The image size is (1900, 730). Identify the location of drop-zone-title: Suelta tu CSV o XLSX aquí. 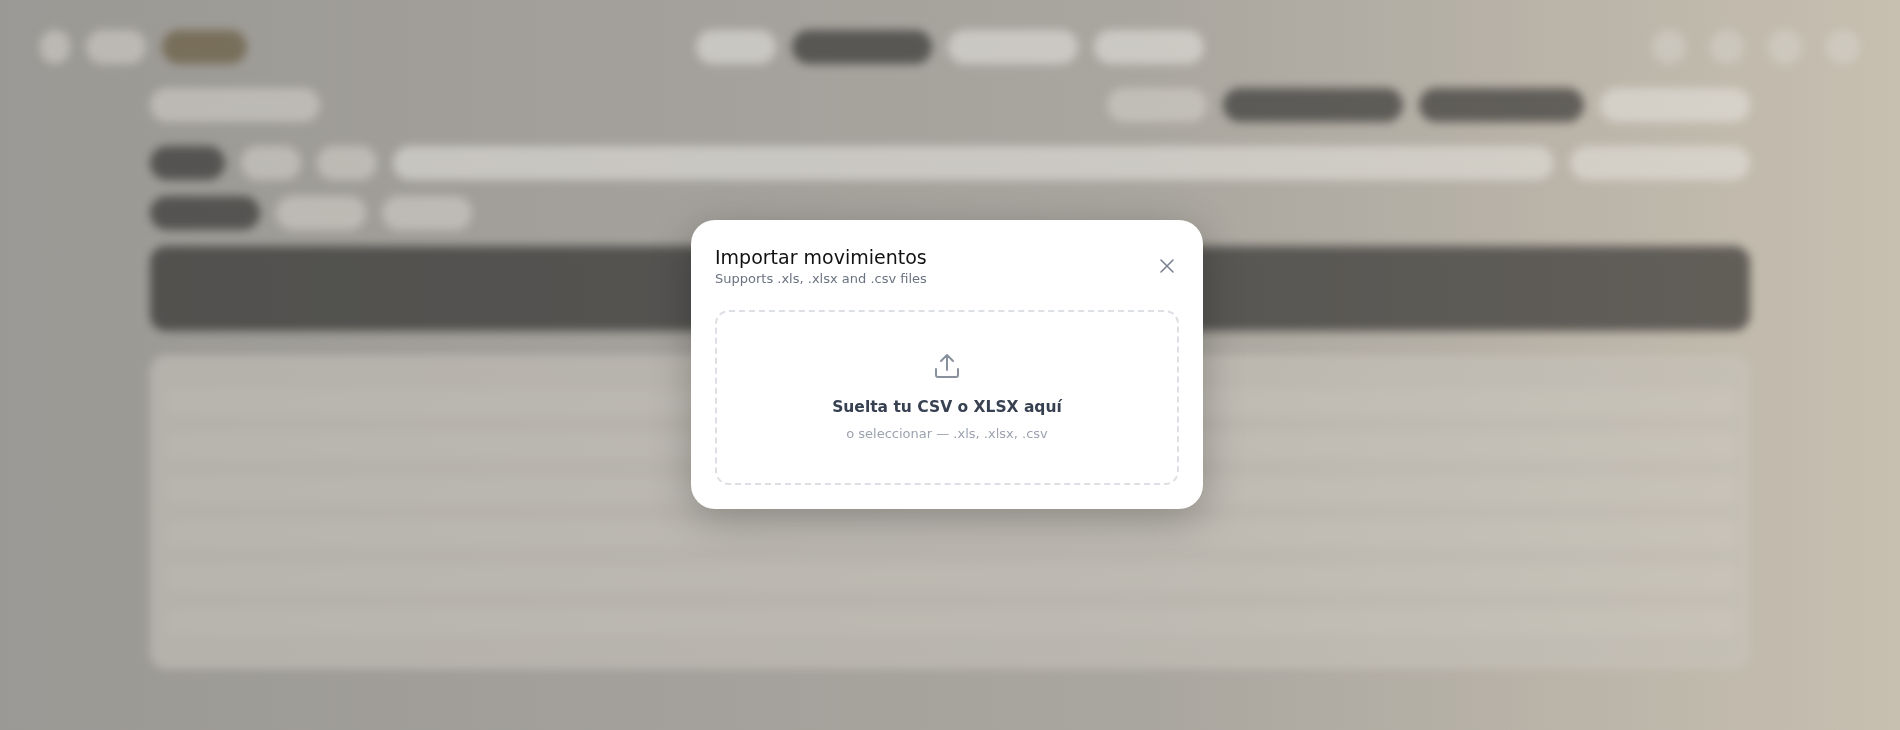
(947, 408).